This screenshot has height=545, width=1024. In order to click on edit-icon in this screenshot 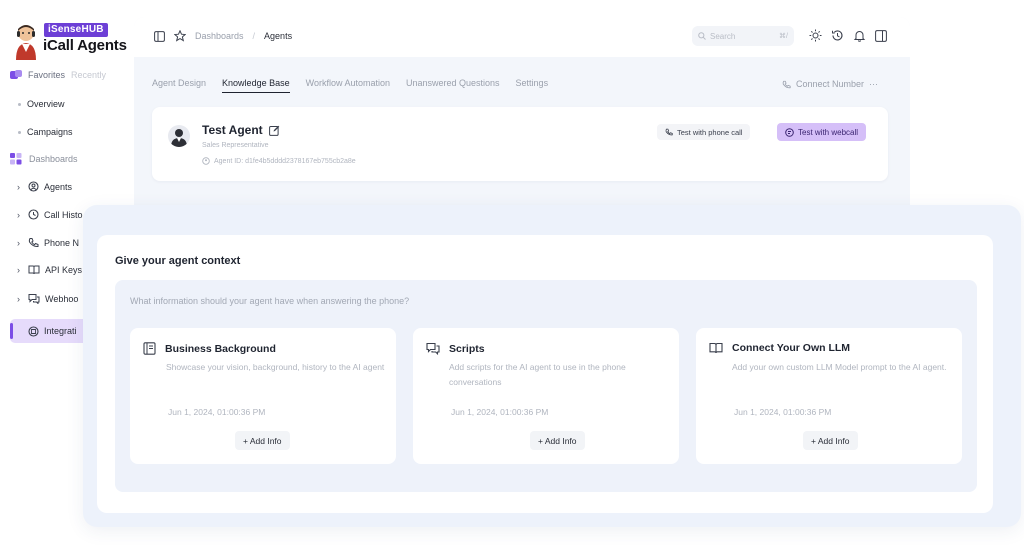, I will do `click(274, 130)`.